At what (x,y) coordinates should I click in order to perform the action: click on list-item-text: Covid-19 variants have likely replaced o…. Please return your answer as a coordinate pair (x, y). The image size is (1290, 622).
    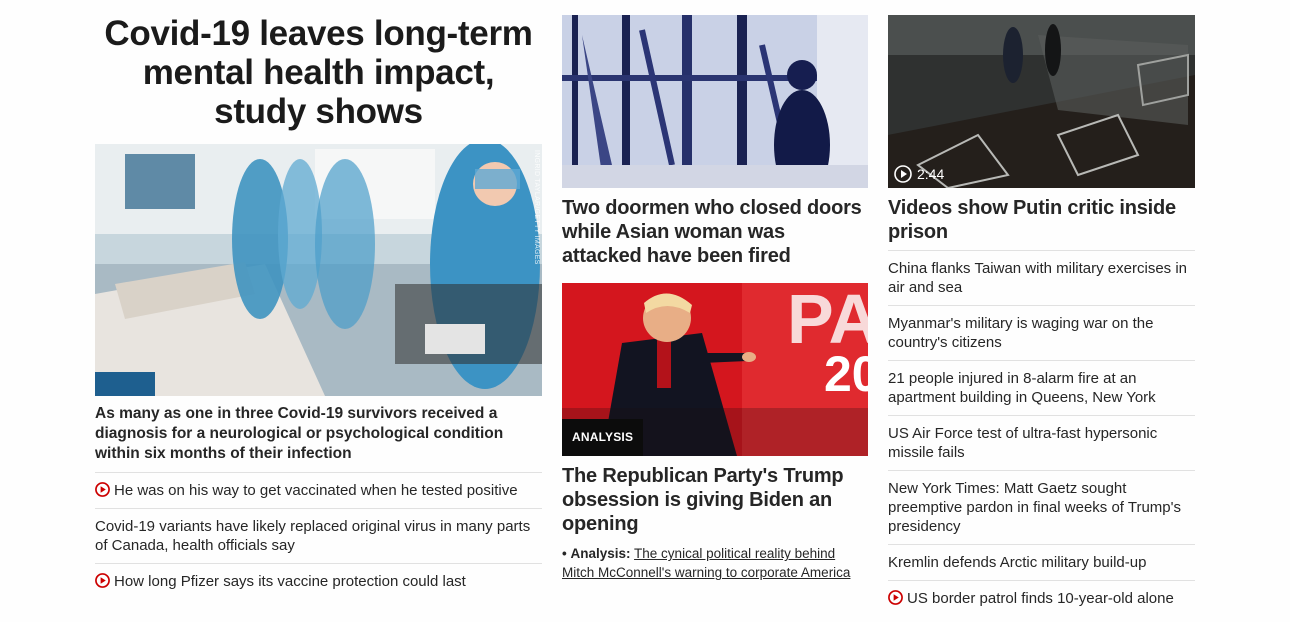
    Looking at the image, I should click on (313, 536).